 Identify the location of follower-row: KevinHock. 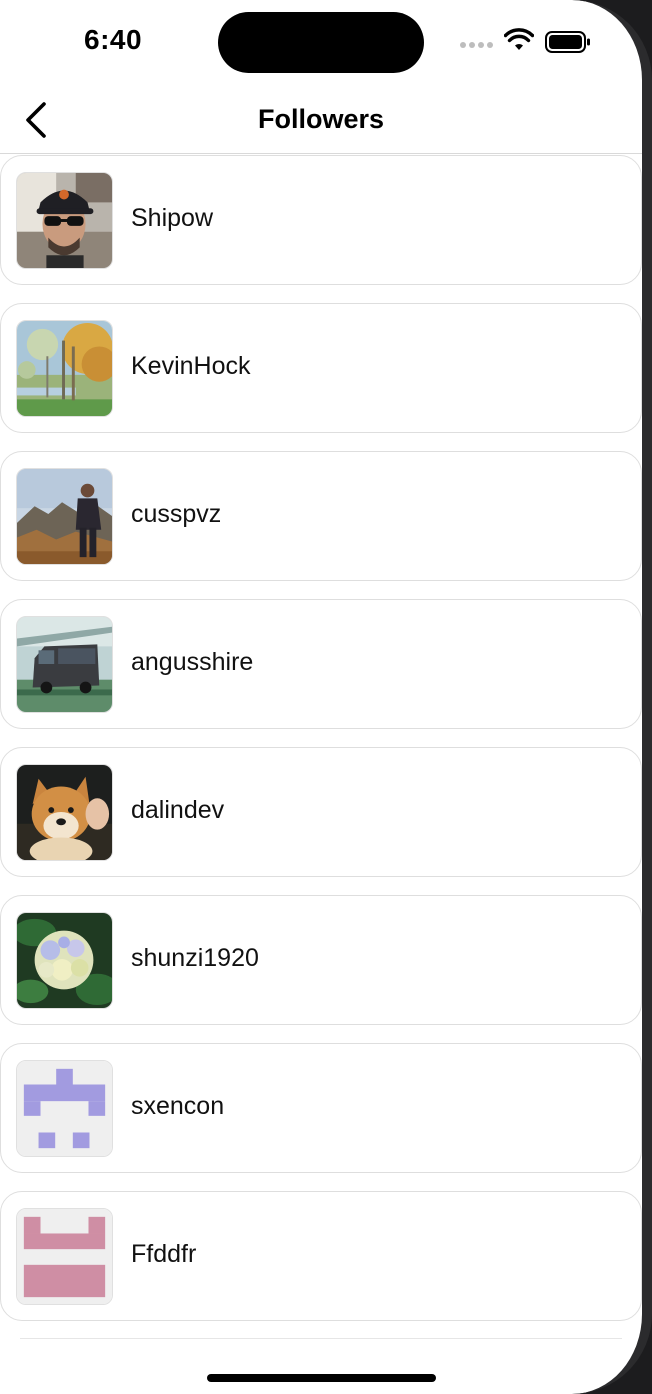
(321, 368).